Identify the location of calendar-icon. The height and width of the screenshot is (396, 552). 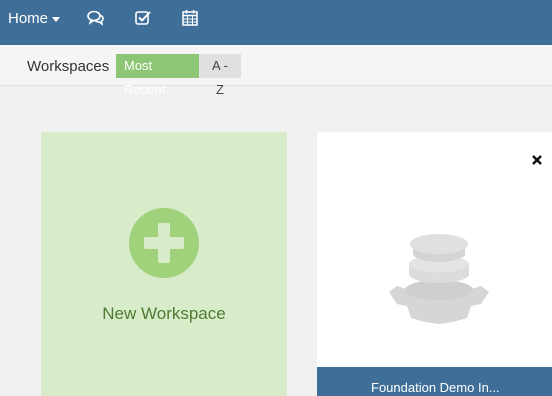
(190, 18).